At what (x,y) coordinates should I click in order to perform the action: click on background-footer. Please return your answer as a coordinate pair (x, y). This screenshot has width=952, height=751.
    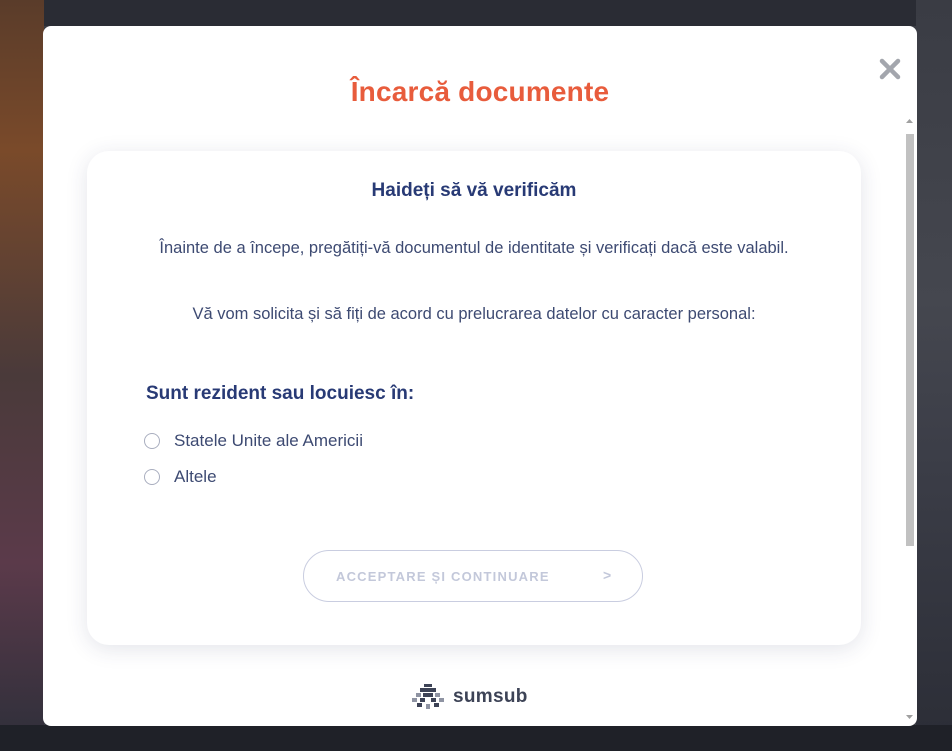
    Looking at the image, I should click on (476, 738).